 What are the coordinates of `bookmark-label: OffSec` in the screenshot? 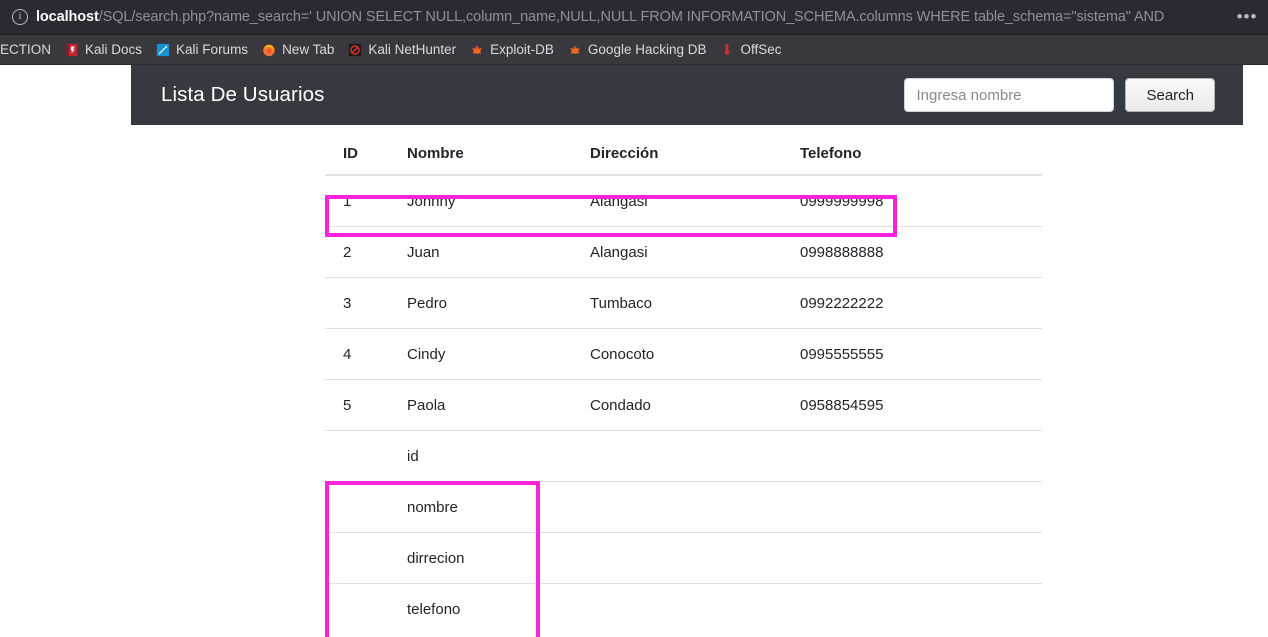 It's located at (761, 49).